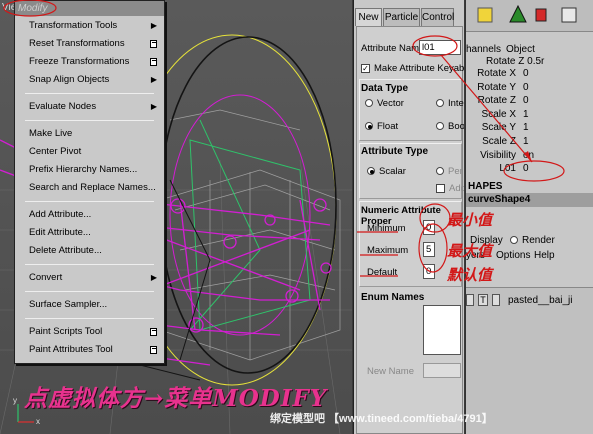  Describe the element at coordinates (483, 300) in the screenshot. I see `layer-template-toggle: T` at that location.